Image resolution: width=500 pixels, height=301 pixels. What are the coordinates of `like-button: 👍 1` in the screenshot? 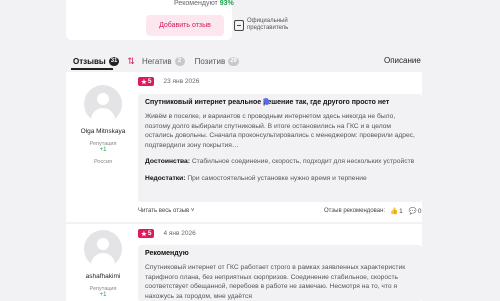 It's located at (396, 211).